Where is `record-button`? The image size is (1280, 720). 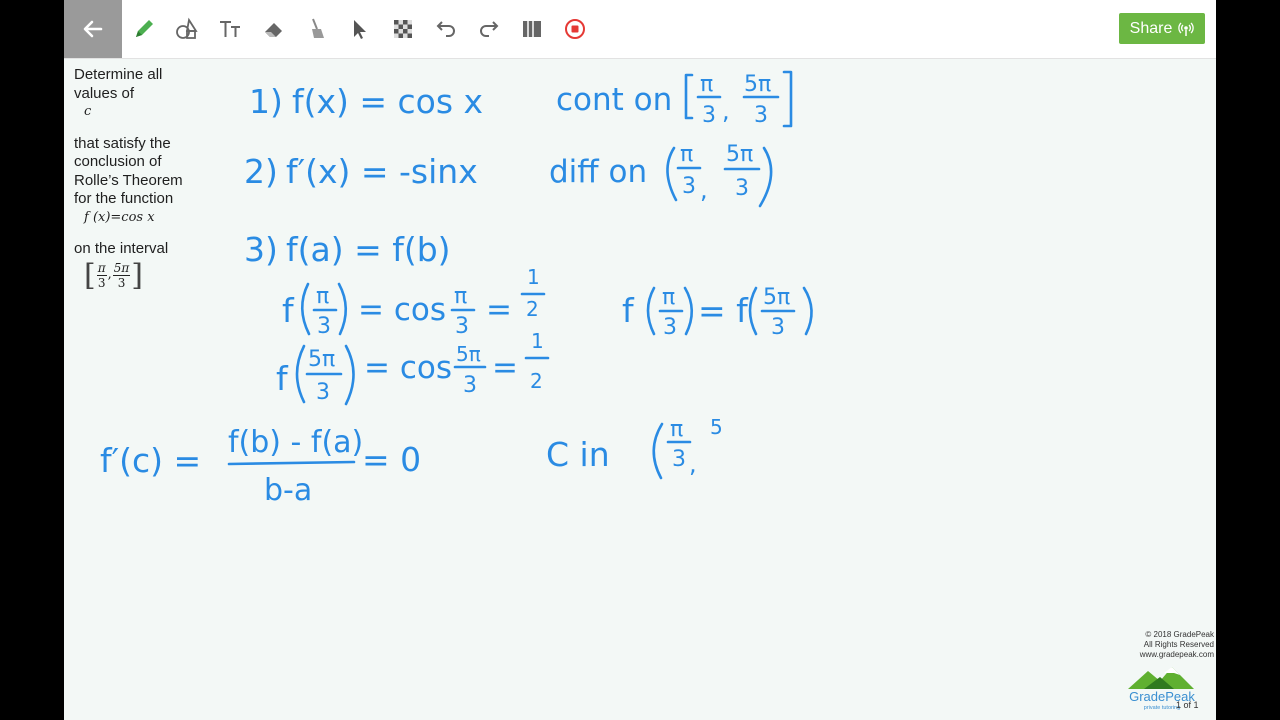
record-button is located at coordinates (575, 29).